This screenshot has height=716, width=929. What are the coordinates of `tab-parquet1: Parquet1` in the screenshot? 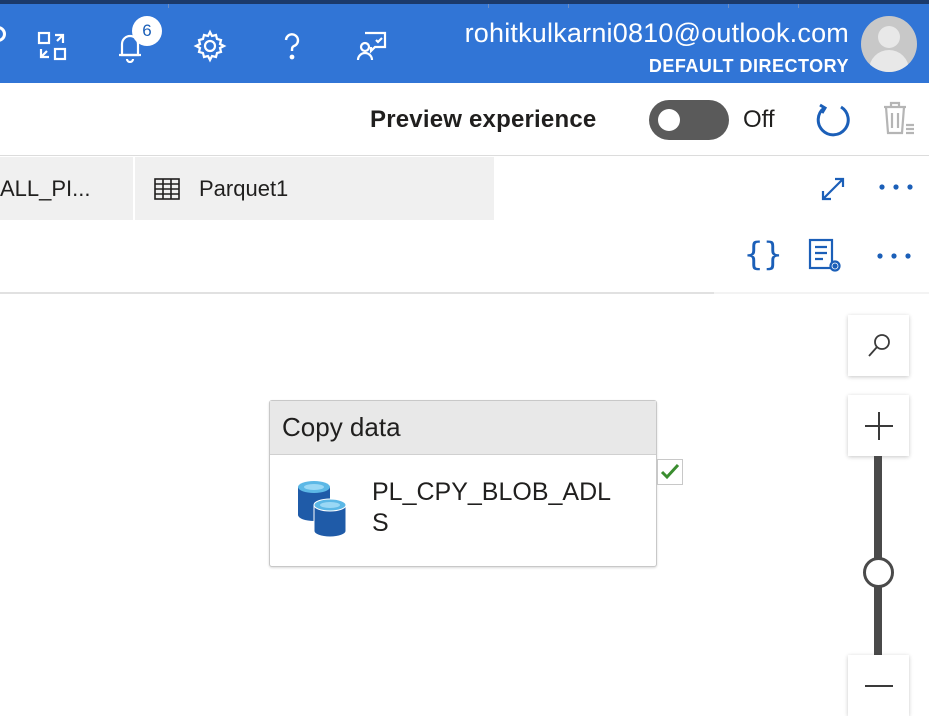 It's located at (314, 188).